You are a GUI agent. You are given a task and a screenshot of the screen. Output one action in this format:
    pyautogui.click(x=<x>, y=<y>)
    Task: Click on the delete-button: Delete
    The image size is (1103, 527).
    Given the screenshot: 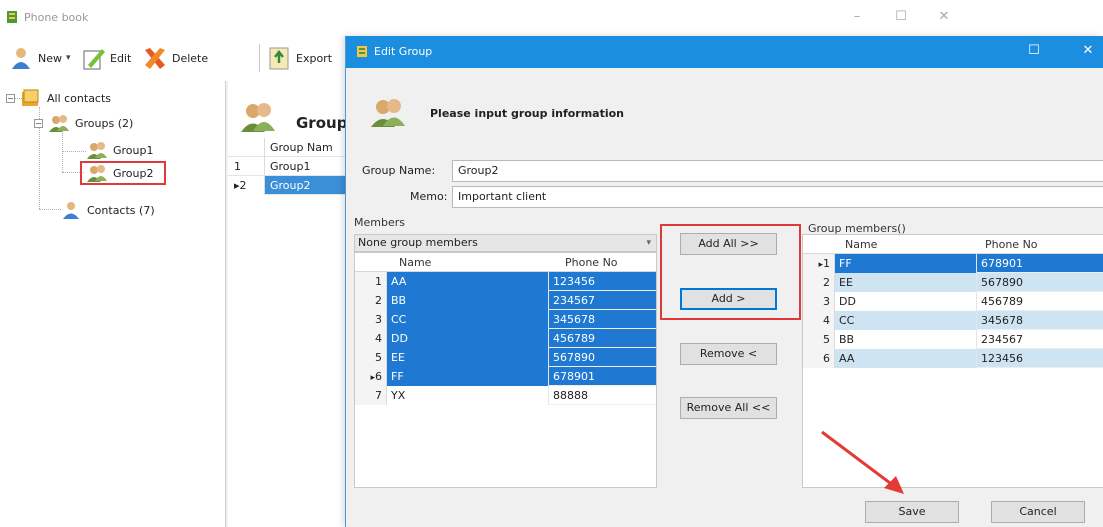 What is the action you would take?
    pyautogui.click(x=175, y=58)
    